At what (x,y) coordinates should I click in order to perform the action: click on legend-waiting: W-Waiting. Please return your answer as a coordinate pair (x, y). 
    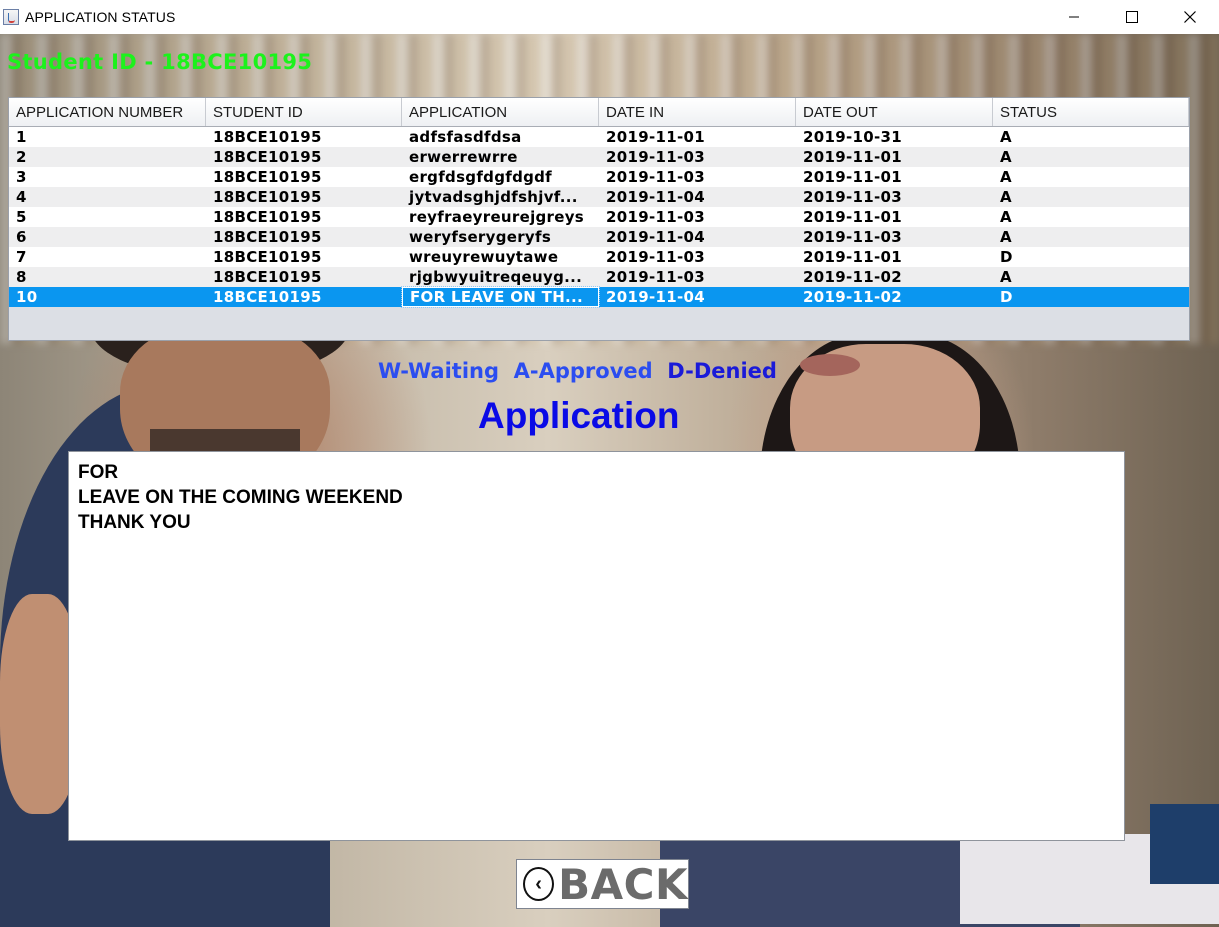
    Looking at the image, I should click on (438, 371).